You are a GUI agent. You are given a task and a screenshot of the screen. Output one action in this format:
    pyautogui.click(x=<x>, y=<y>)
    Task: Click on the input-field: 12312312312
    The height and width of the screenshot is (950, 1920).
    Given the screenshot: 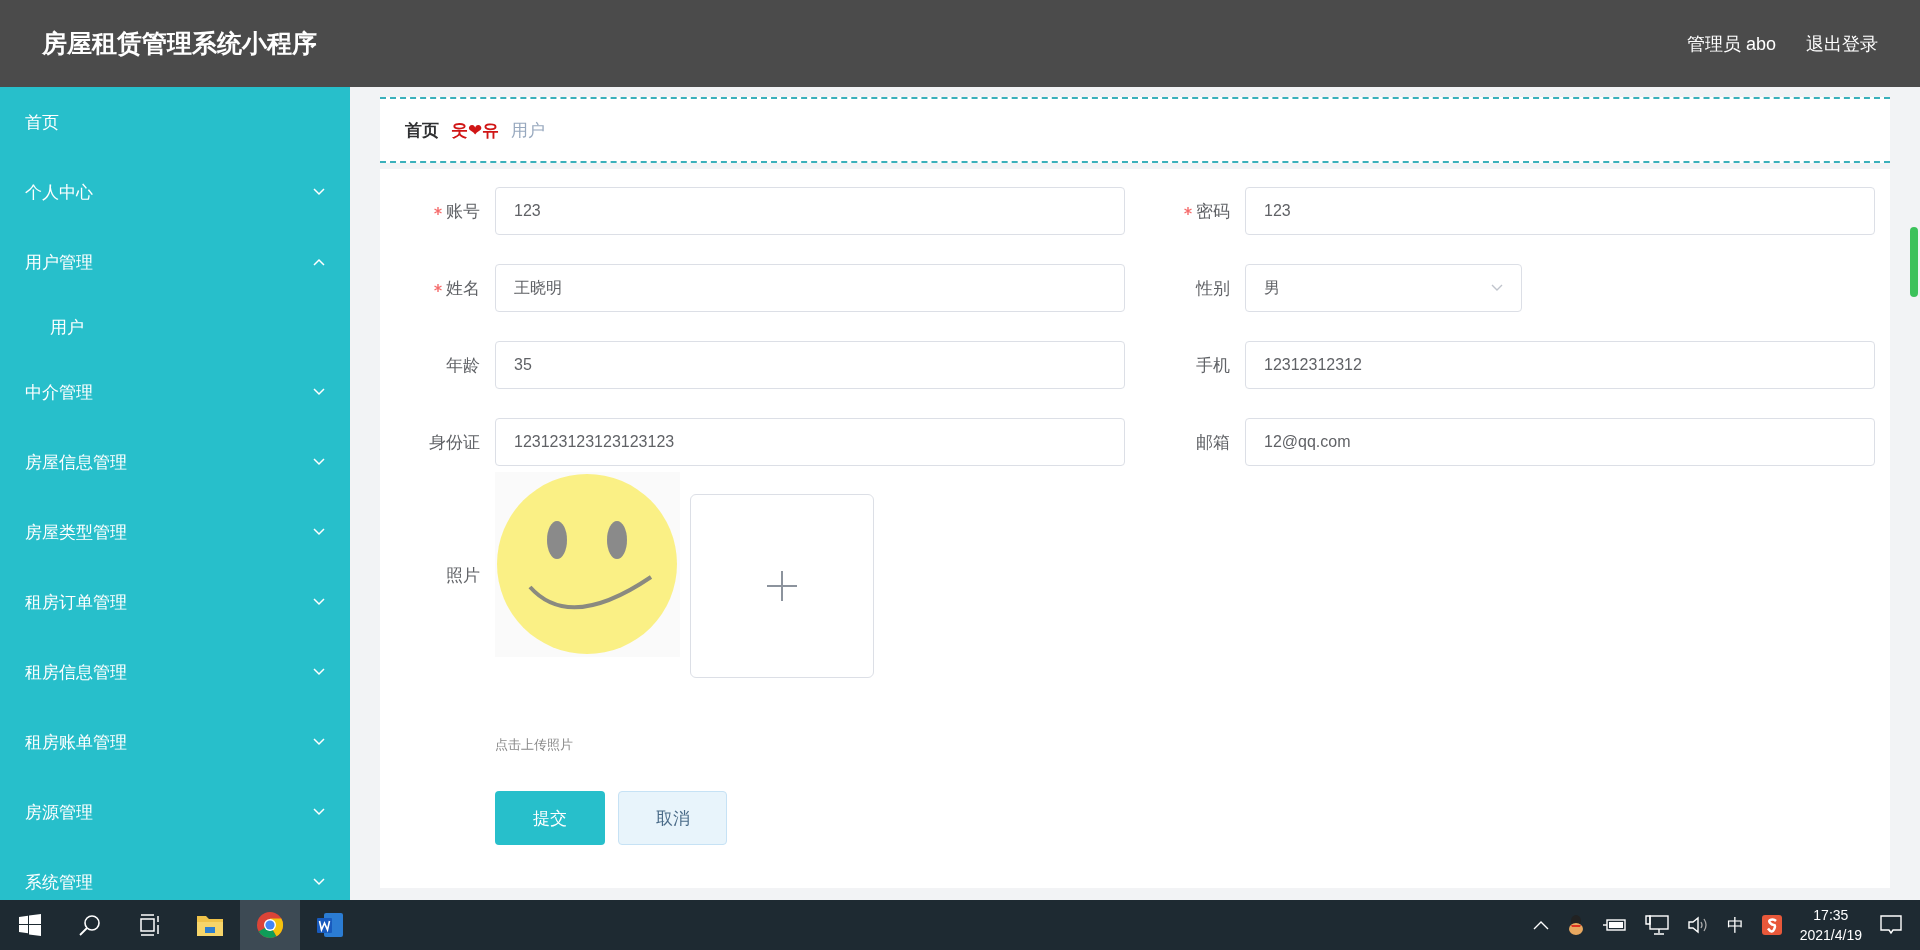 What is the action you would take?
    pyautogui.click(x=1560, y=365)
    